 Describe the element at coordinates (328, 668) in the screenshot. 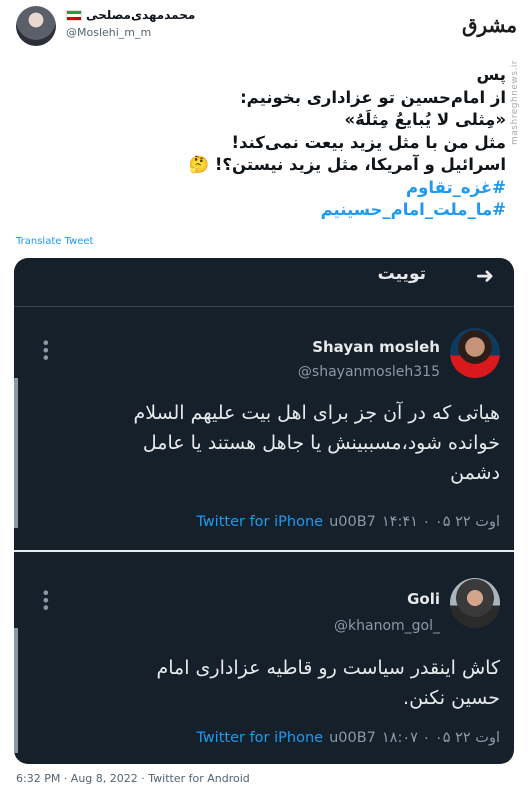

I see `reply-line: کاش اینقدر سیاست رو قاطیه عزاداری امام` at that location.